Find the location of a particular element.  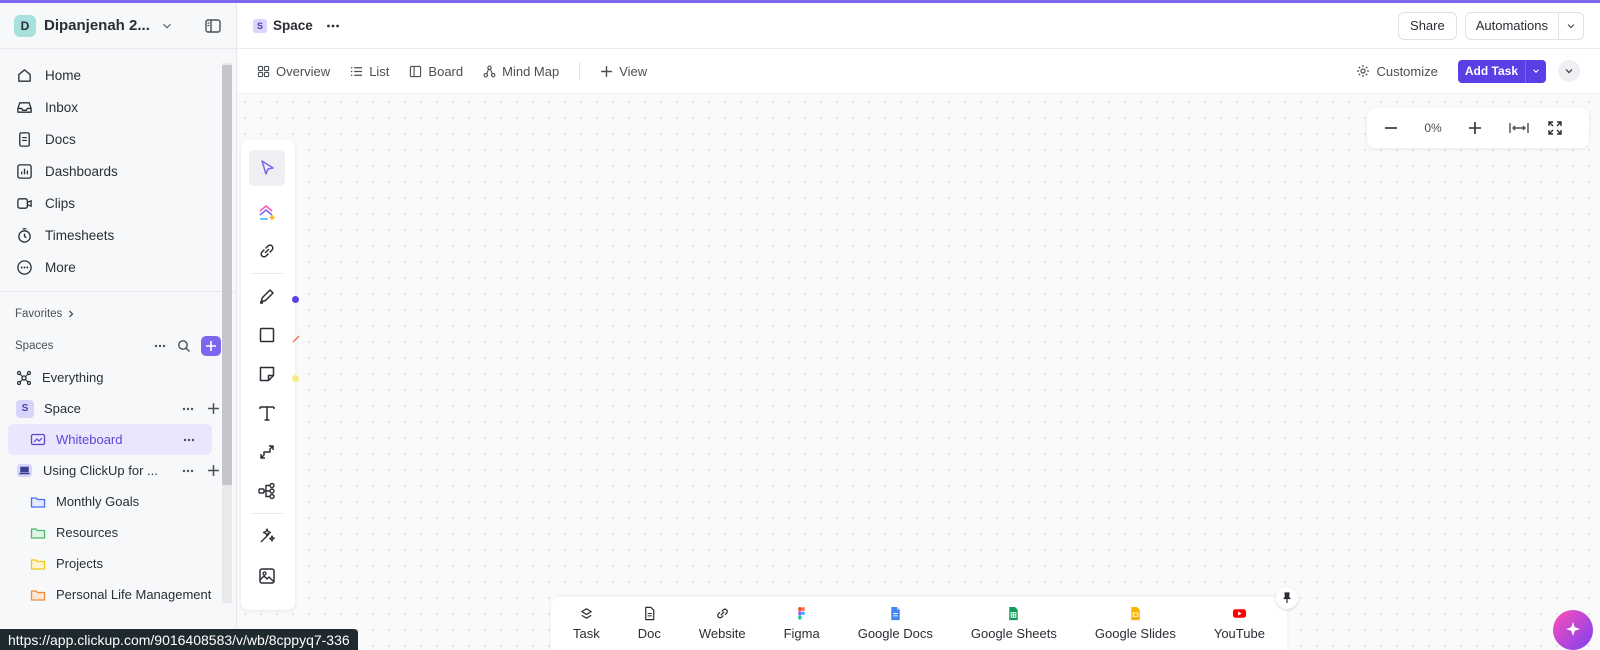

spaces-label: Spaces is located at coordinates (34, 346).